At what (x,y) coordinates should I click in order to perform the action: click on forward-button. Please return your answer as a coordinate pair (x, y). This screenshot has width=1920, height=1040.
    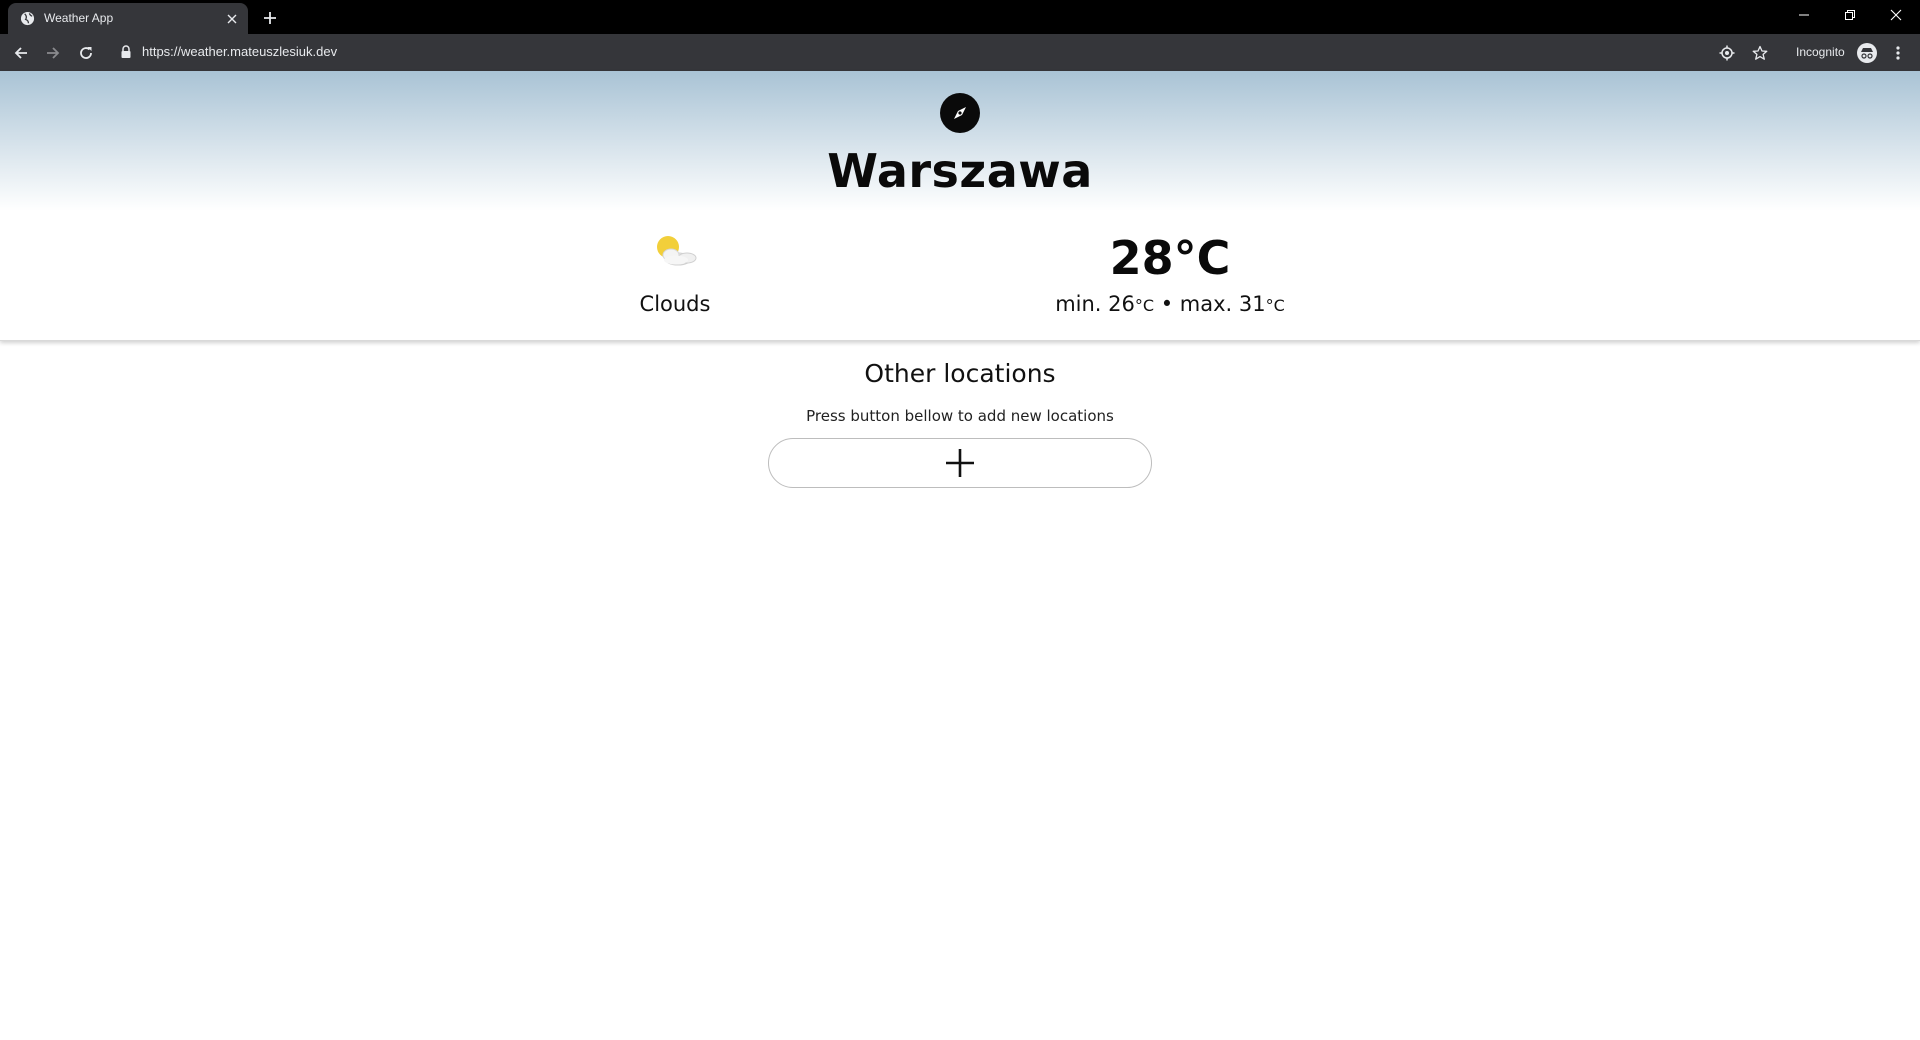
    Looking at the image, I should click on (53, 53).